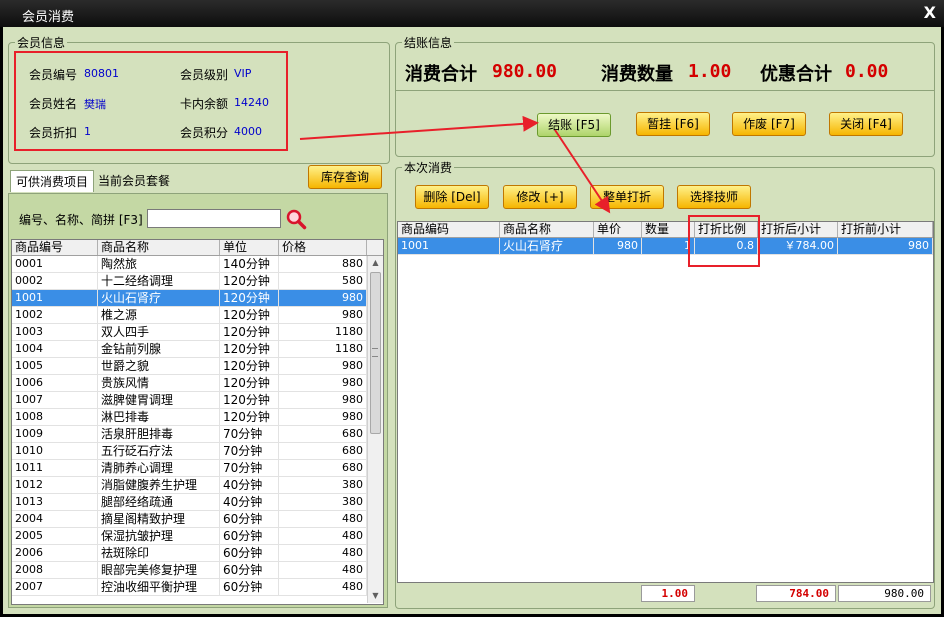 This screenshot has width=944, height=617. Describe the element at coordinates (189, 332) in the screenshot. I see `table-row: 1003 双人四手 120分钟 1180` at that location.